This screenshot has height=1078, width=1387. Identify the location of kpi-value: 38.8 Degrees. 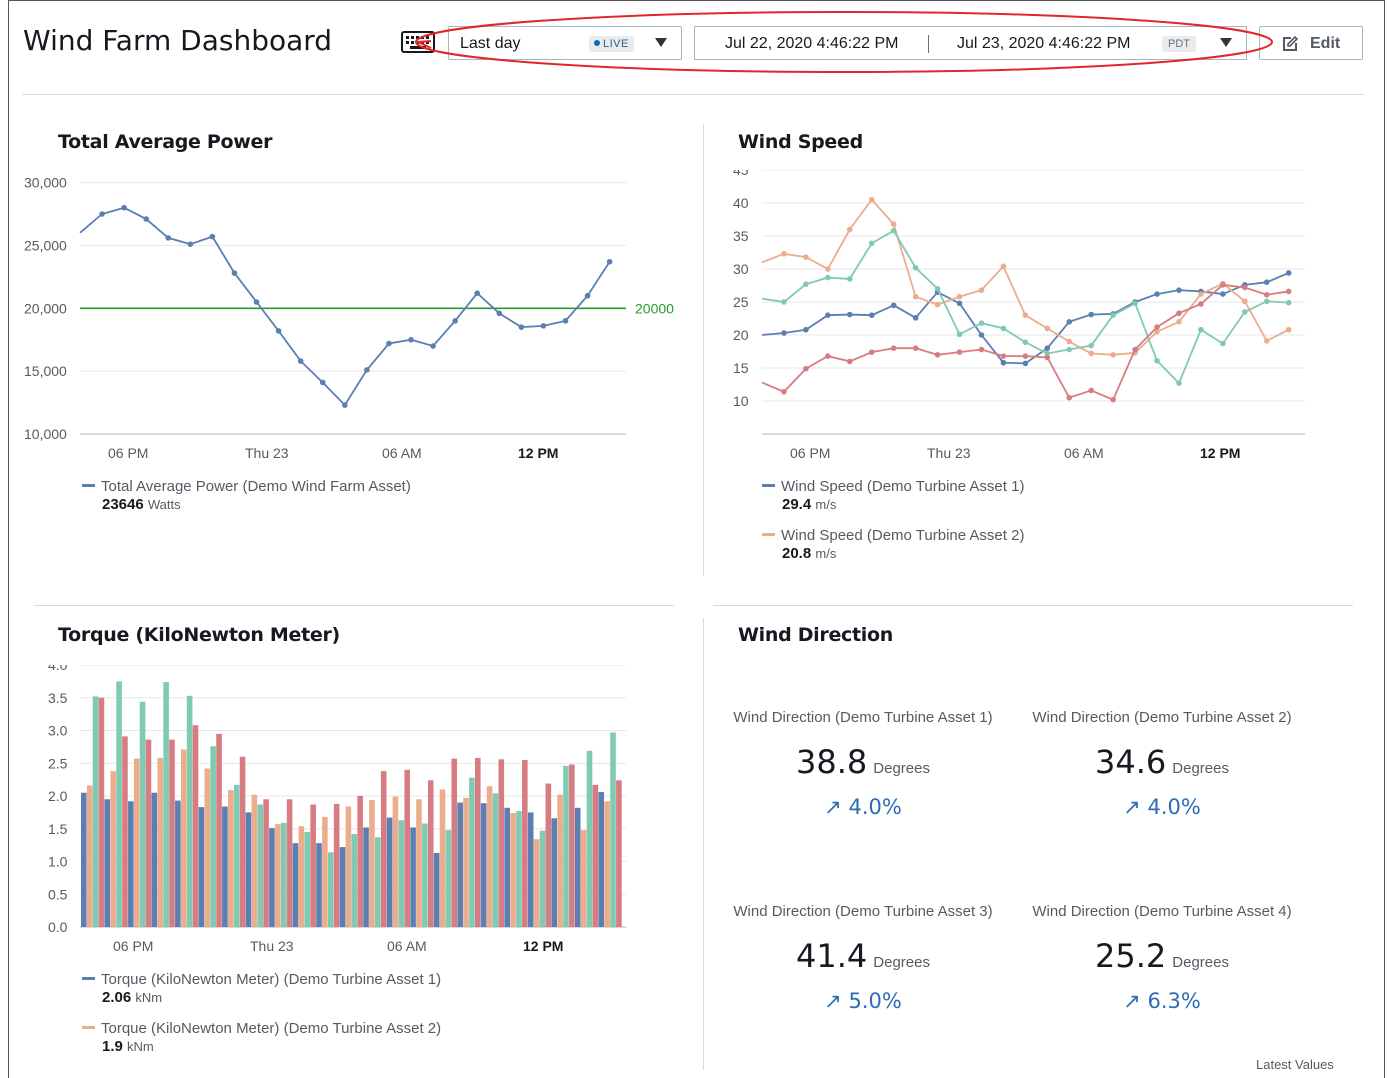
(863, 762).